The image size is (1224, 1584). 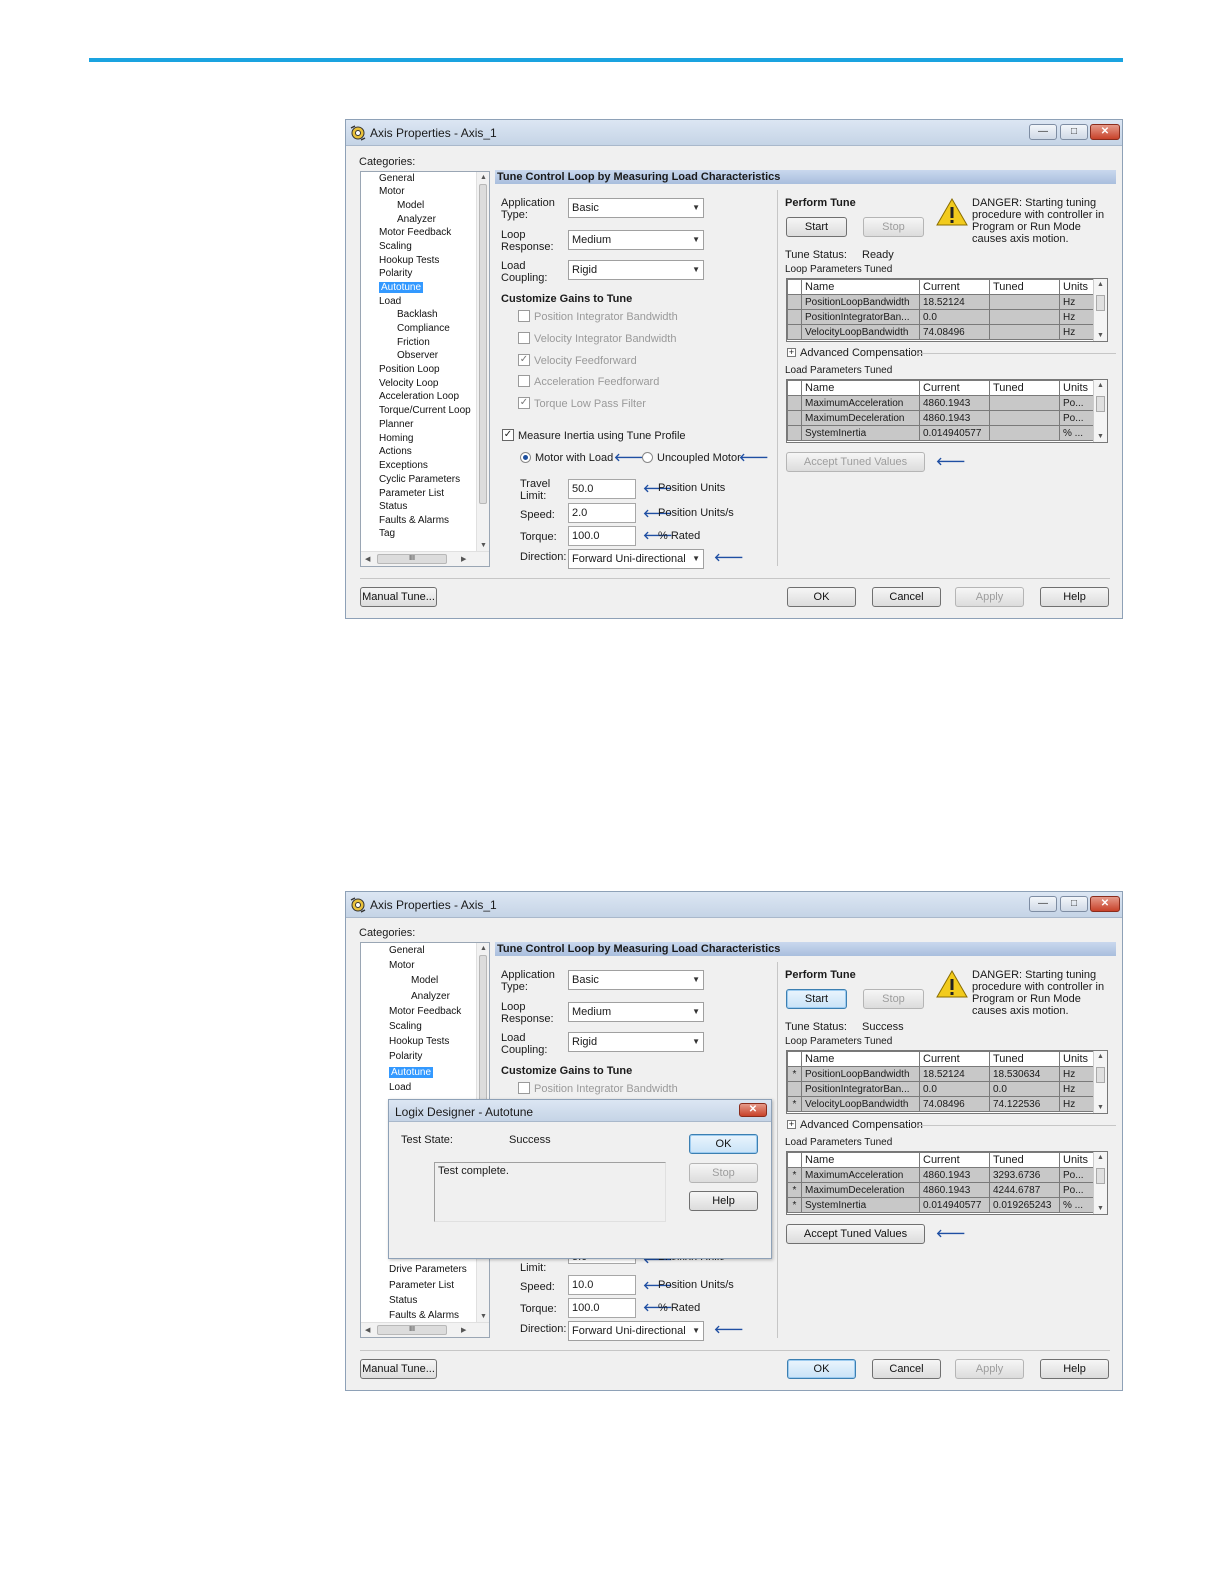 I want to click on tree-item: Torque/Current Loop, so click(x=425, y=410).